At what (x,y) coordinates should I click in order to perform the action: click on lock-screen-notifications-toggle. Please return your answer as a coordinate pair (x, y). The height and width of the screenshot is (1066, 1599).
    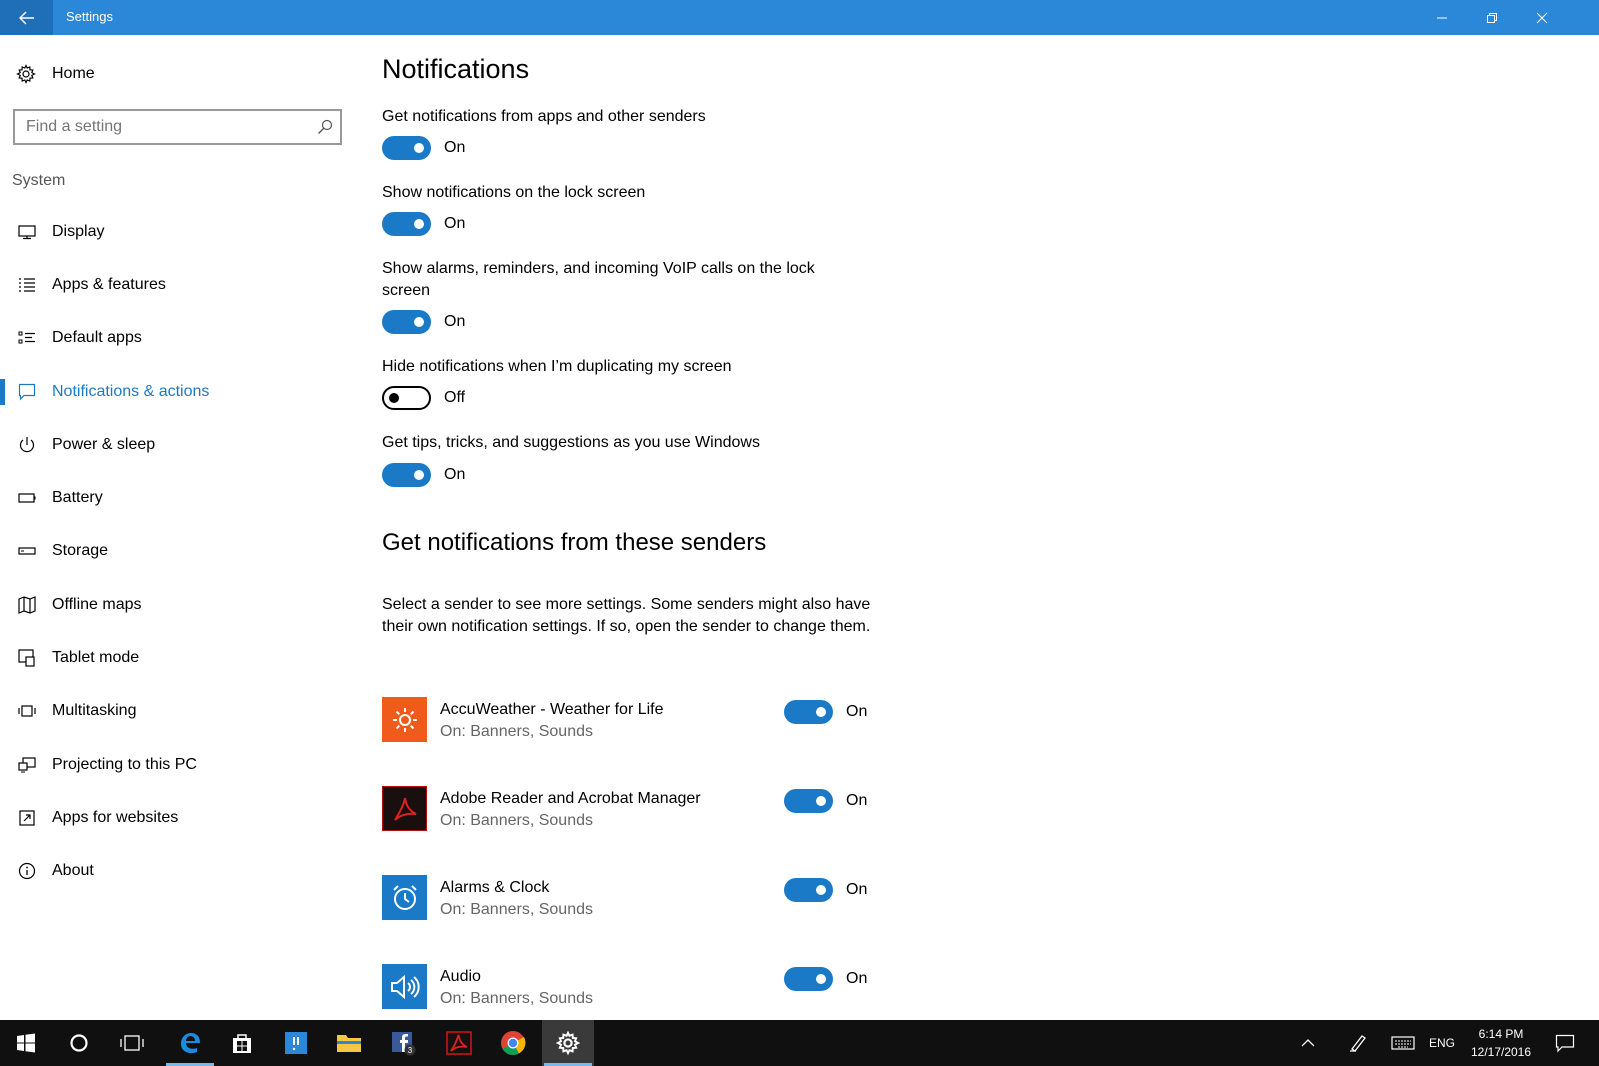
    Looking at the image, I should click on (406, 224).